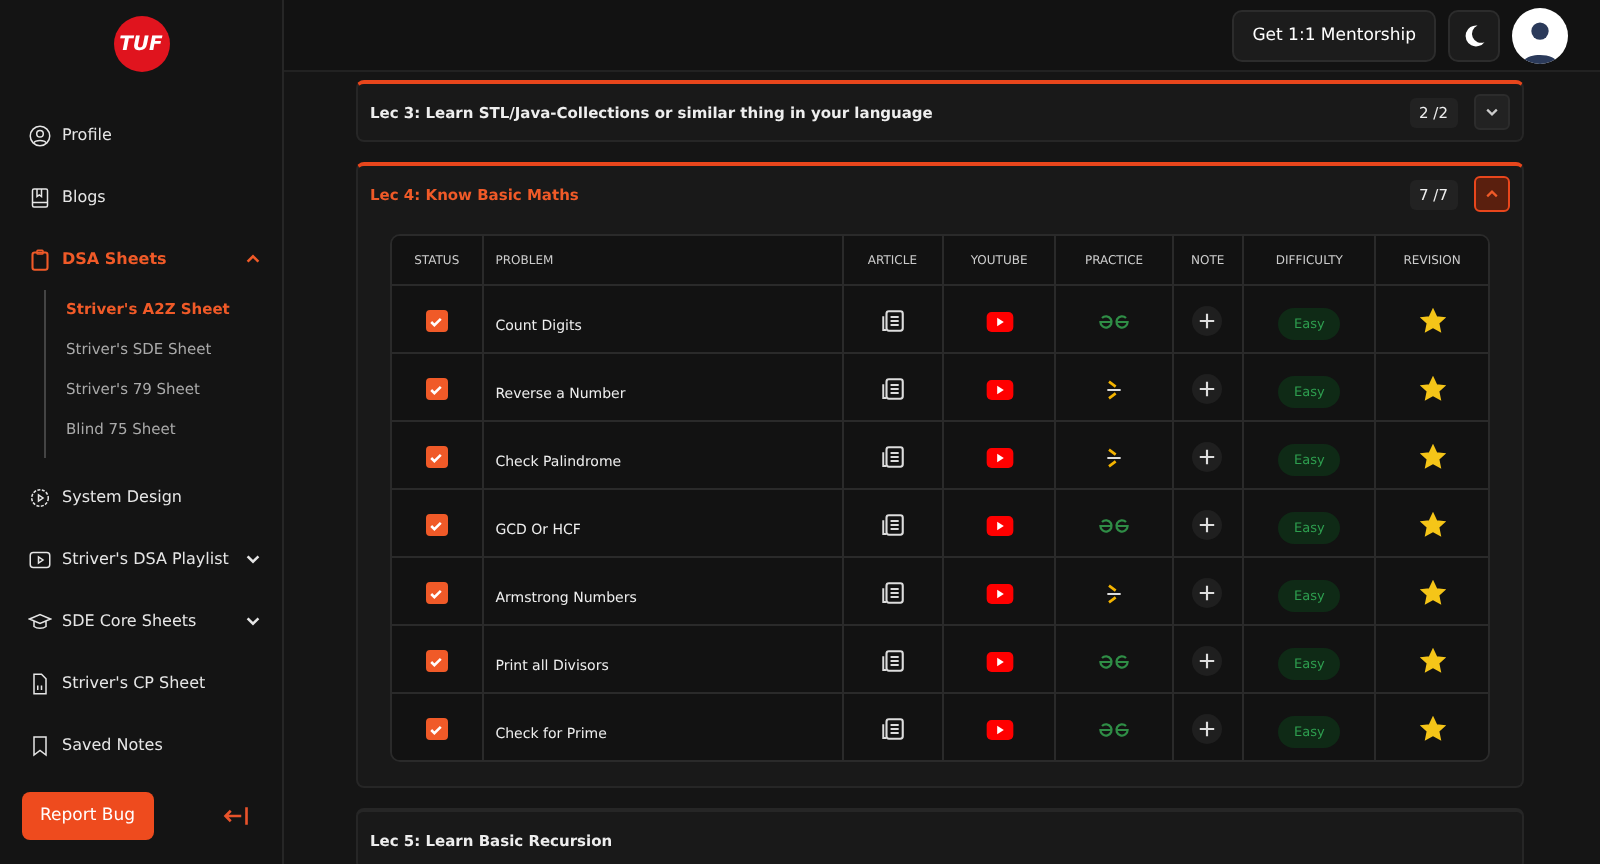 The width and height of the screenshot is (1600, 864). I want to click on moon-icon, so click(1474, 35).